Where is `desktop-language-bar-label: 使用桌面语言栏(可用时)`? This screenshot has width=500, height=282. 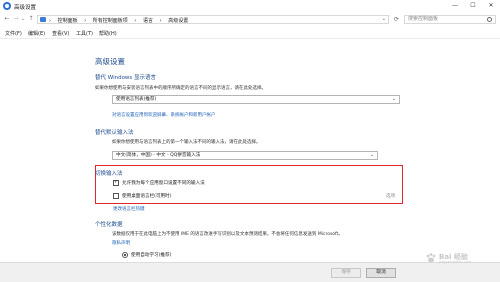
desktop-language-bar-label: 使用桌面语言栏(可用时) is located at coordinates (147, 196).